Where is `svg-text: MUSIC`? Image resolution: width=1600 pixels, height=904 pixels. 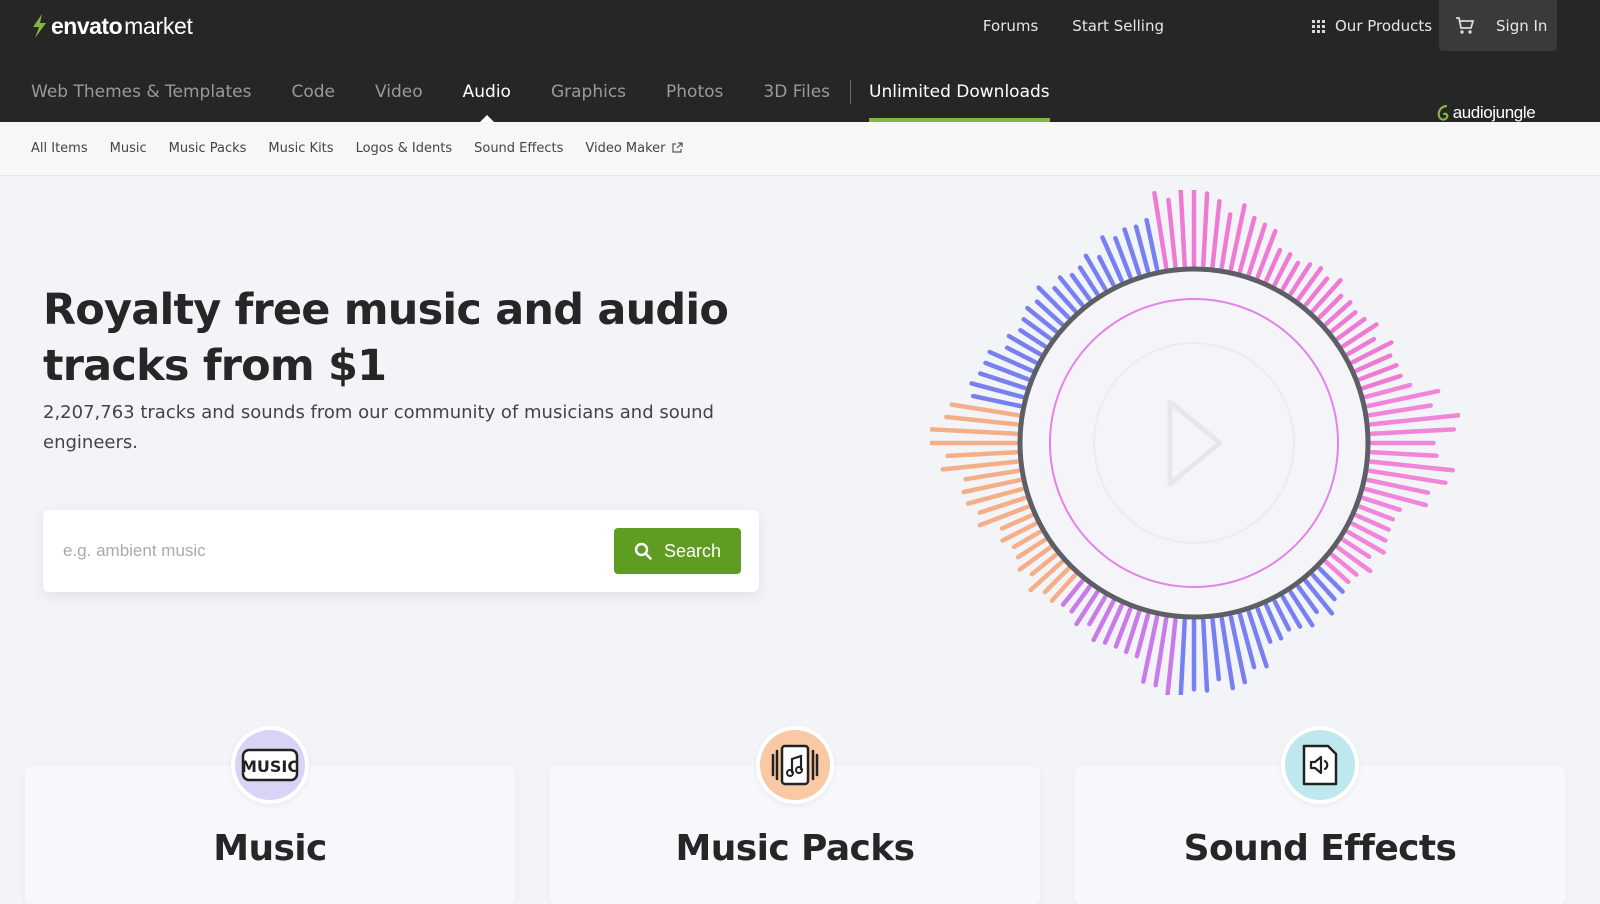
svg-text: MUSIC is located at coordinates (270, 766).